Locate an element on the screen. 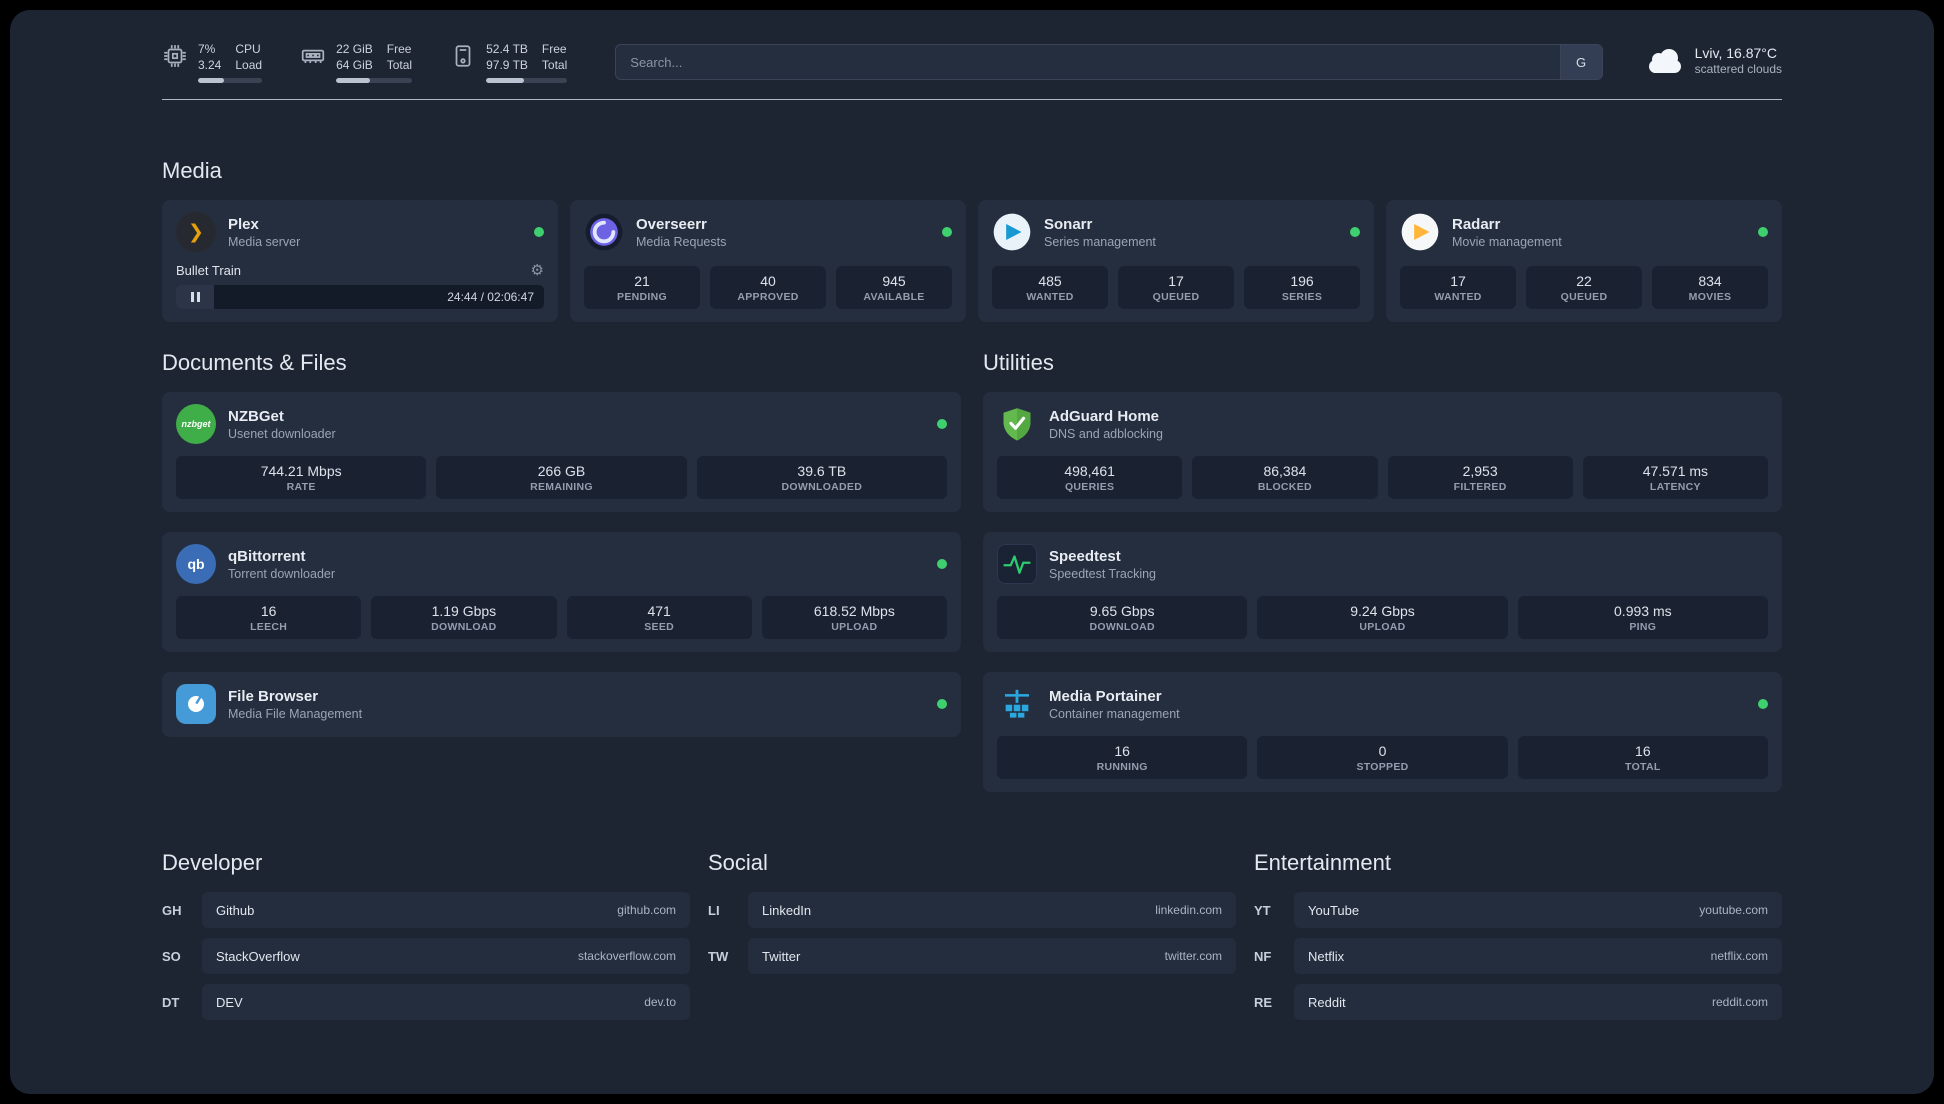 Image resolution: width=1944 pixels, height=1104 pixels. disk-usage-bar-fill is located at coordinates (505, 81).